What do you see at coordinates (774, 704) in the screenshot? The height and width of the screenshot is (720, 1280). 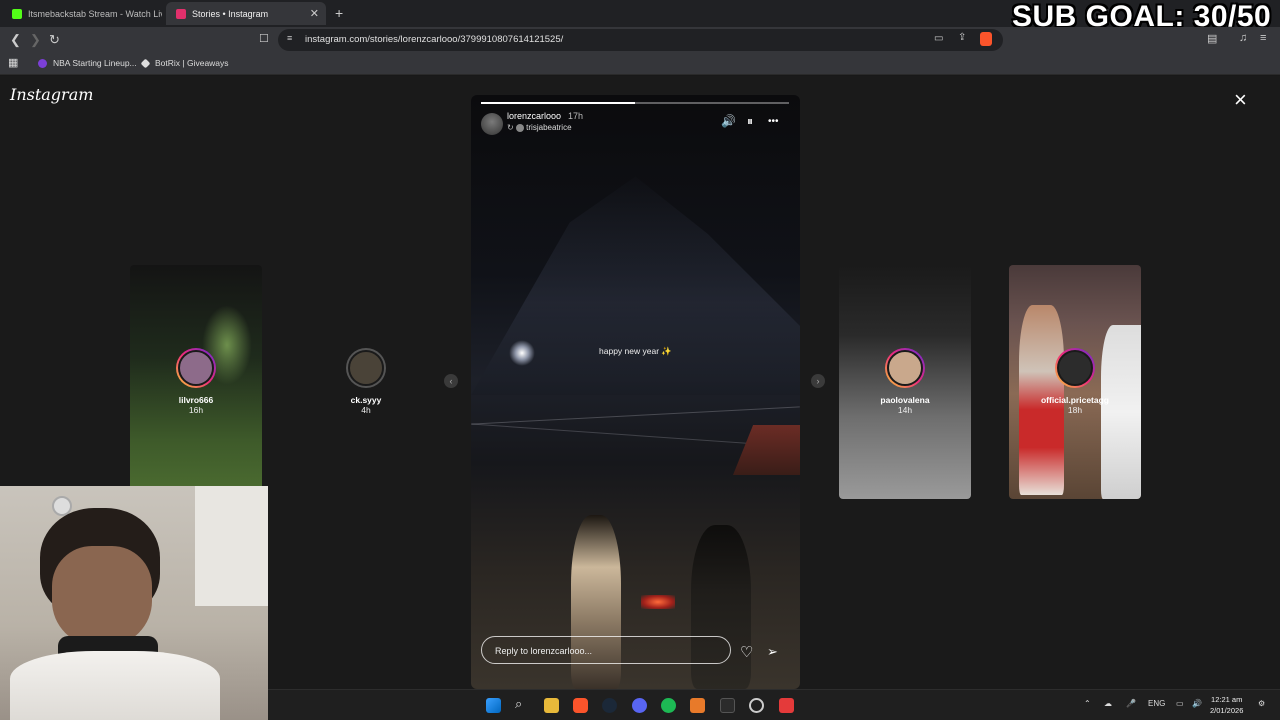 I see `windows-taskbar: ⌕ ⌃ ☁ 🎤 ENG ▭ 🔊 12:21 am 2/01/2026 ⚙` at bounding box center [774, 704].